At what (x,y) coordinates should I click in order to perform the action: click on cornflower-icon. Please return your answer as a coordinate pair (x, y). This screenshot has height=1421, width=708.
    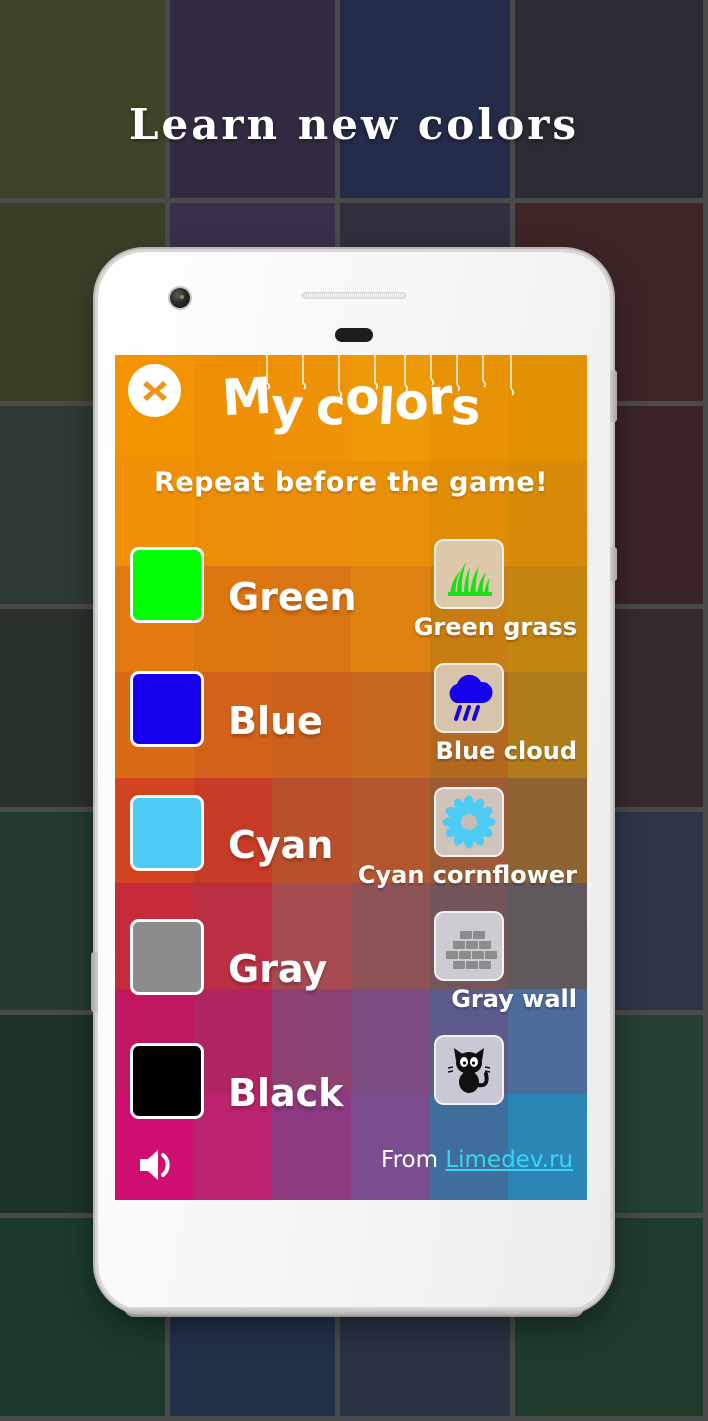
    Looking at the image, I should click on (469, 822).